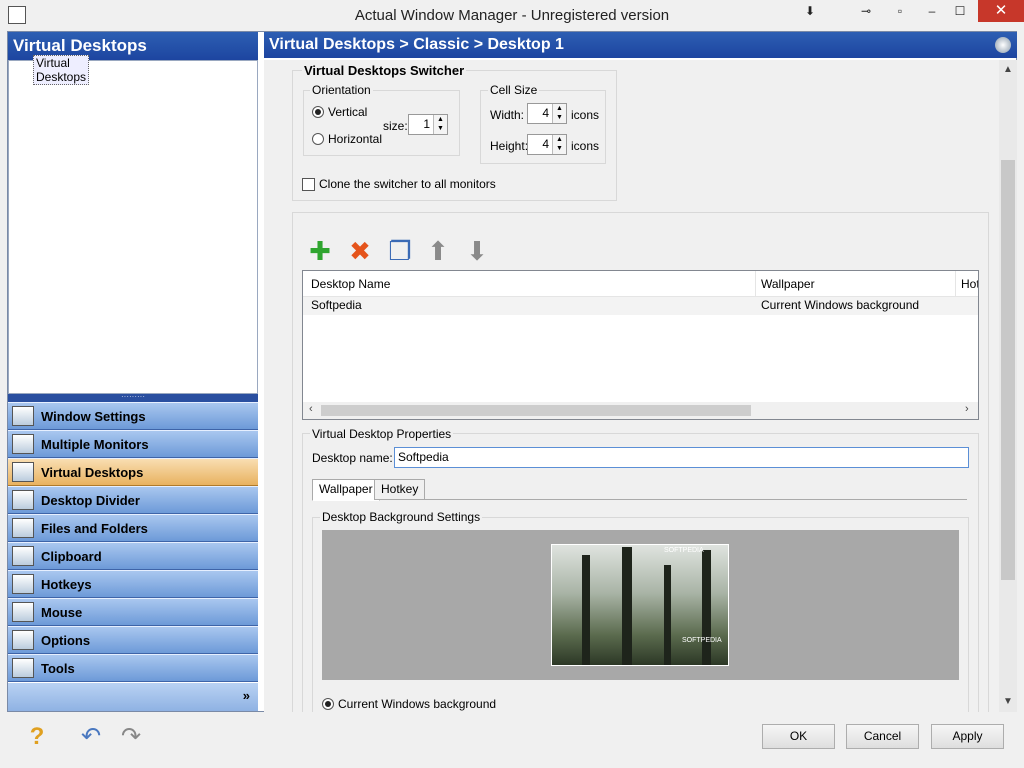  What do you see at coordinates (932, 11) in the screenshot?
I see `minimize-button: –` at bounding box center [932, 11].